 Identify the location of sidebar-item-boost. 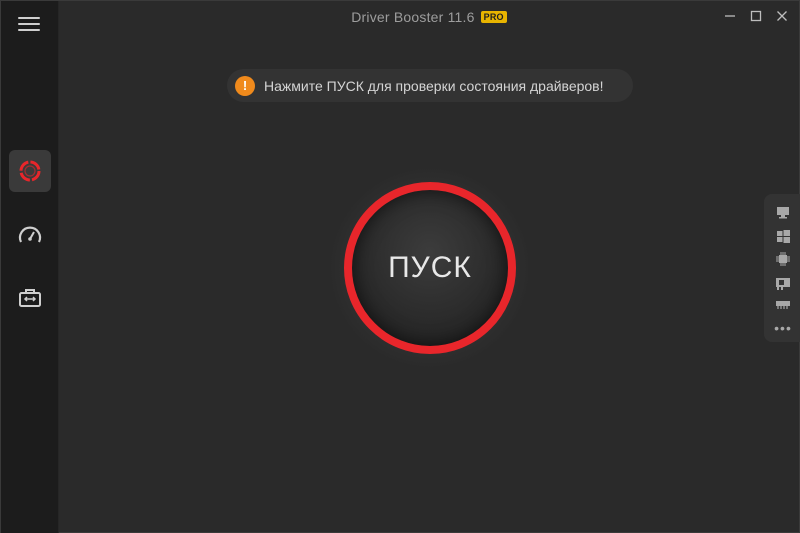
(30, 236).